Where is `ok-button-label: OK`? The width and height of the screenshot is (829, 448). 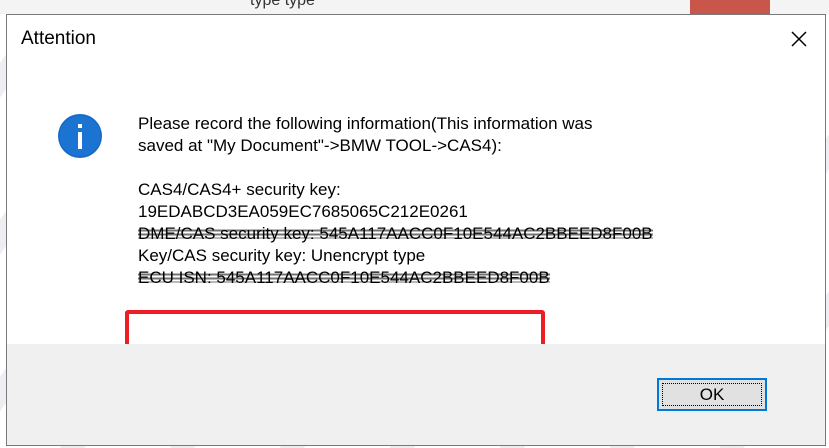 ok-button-label: OK is located at coordinates (712, 394).